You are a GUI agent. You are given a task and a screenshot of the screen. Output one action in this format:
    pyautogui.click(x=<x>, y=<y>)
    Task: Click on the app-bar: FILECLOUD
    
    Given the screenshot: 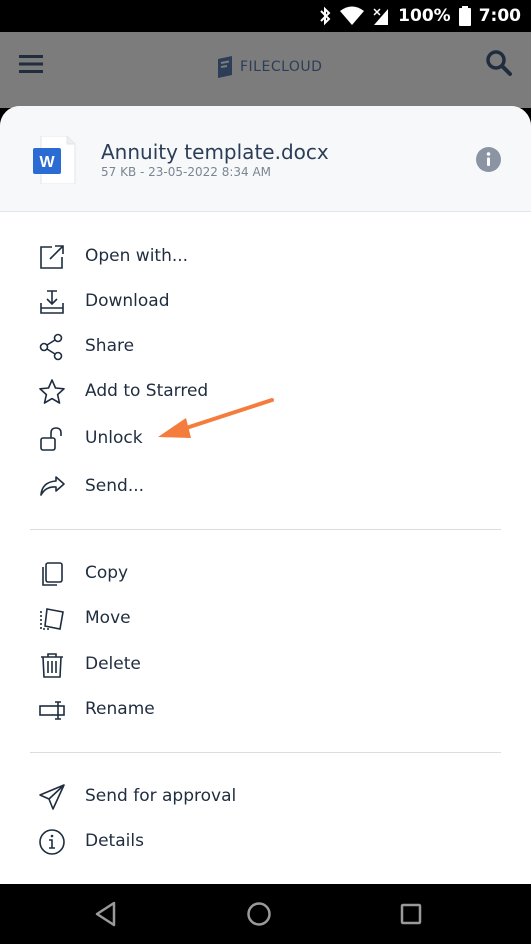 What is the action you would take?
    pyautogui.click(x=265, y=70)
    